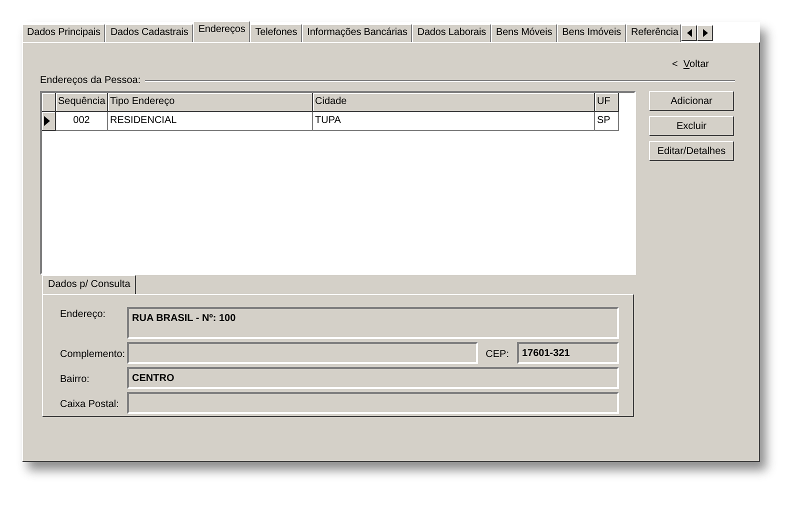  What do you see at coordinates (90, 405) in the screenshot?
I see `field-label: Caixa Postal:` at bounding box center [90, 405].